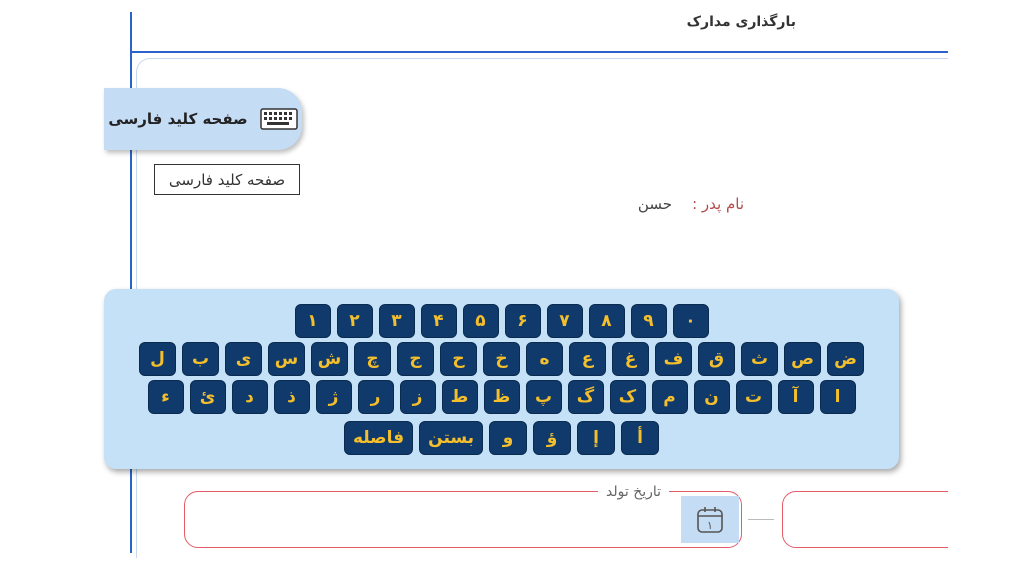 This screenshot has height=563, width=1024. Describe the element at coordinates (552, 438) in the screenshot. I see `key-row4-2: ؤ` at that location.